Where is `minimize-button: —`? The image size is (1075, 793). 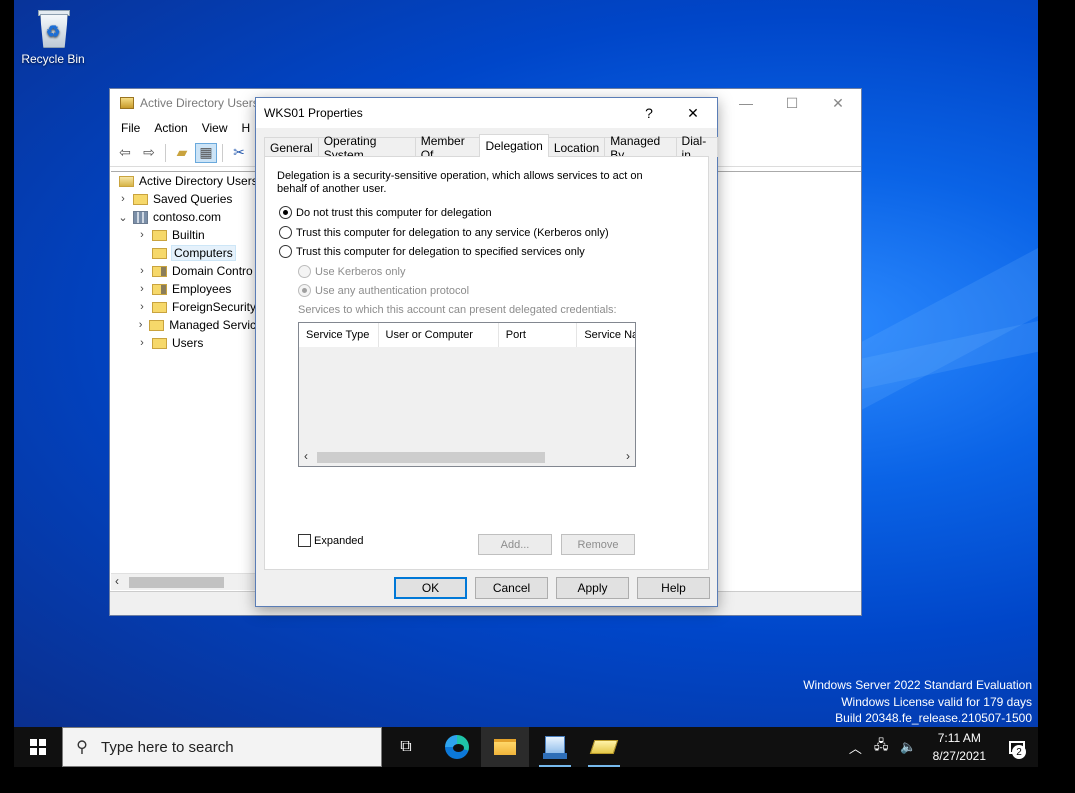 minimize-button: — is located at coordinates (746, 103).